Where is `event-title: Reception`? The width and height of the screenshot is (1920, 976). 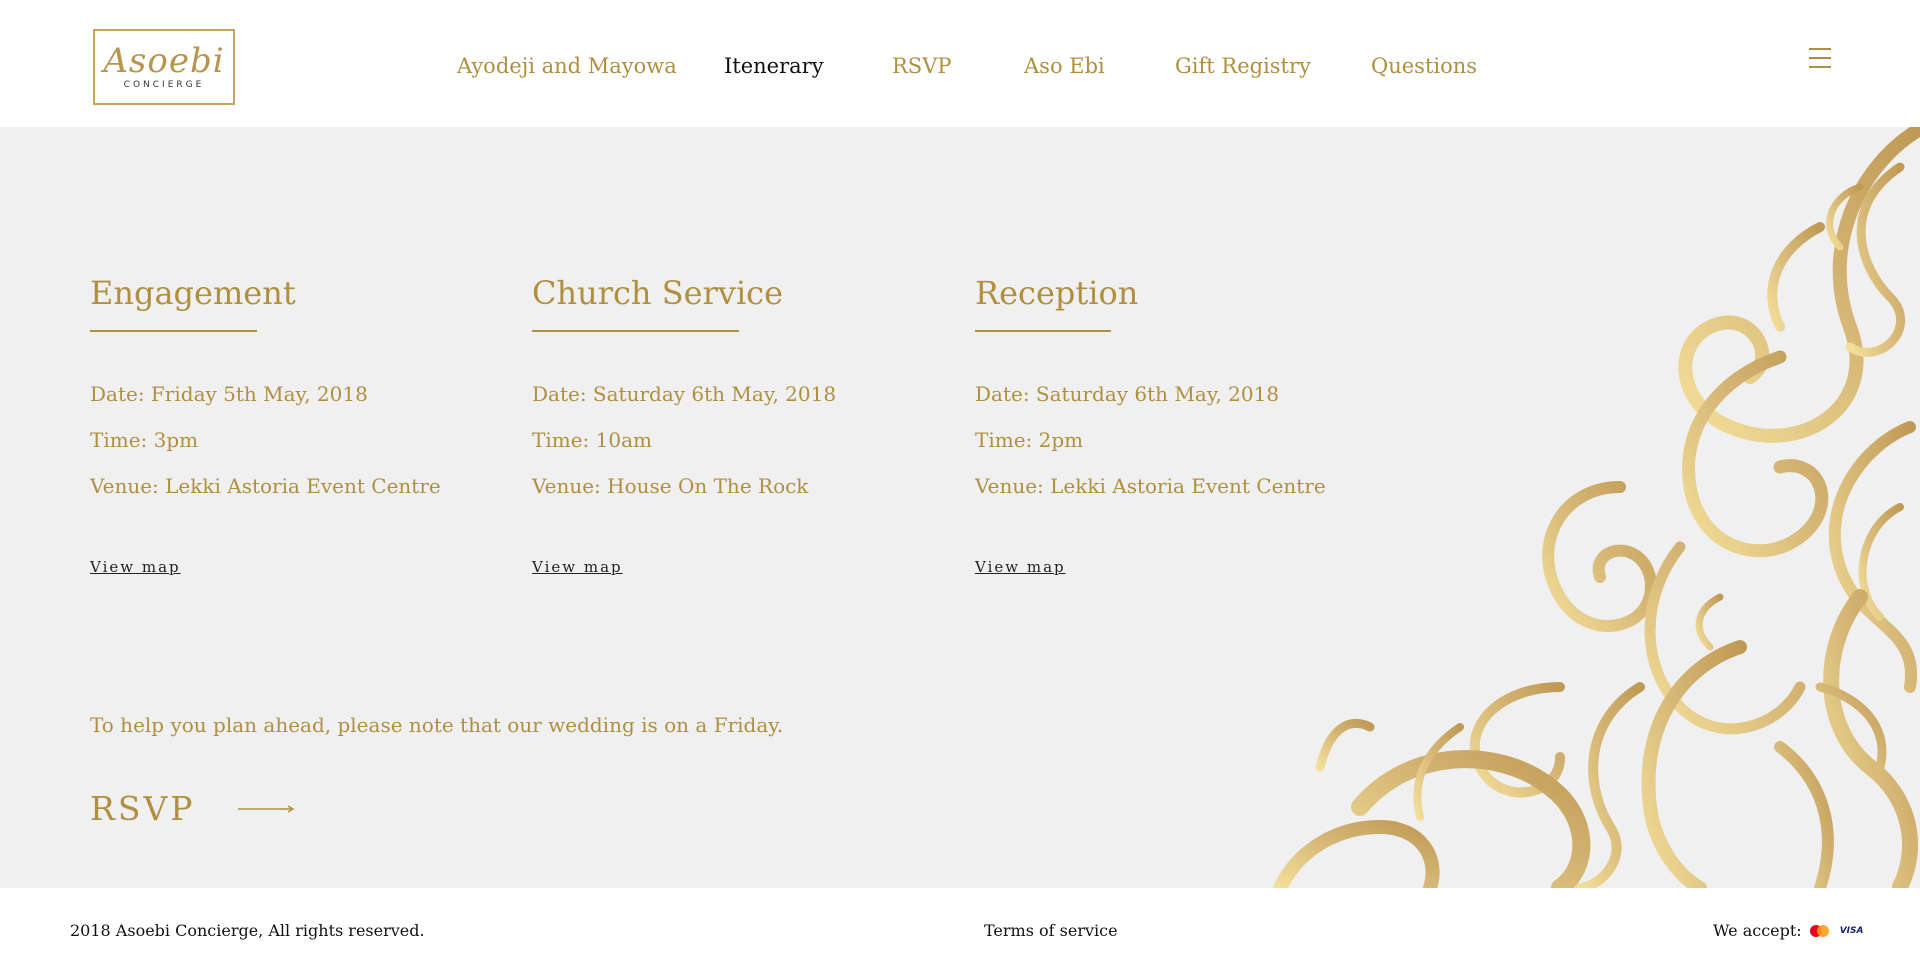 event-title: Reception is located at coordinates (1057, 293).